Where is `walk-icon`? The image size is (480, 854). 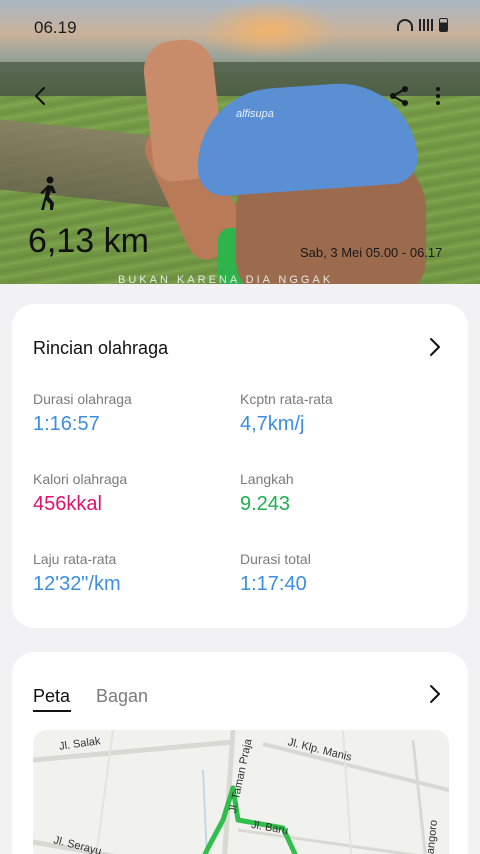 walk-icon is located at coordinates (48, 193).